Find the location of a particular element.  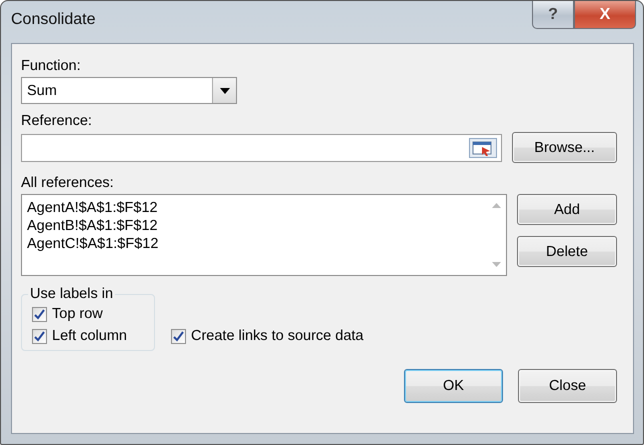

checkbox-label: Top row is located at coordinates (77, 314).